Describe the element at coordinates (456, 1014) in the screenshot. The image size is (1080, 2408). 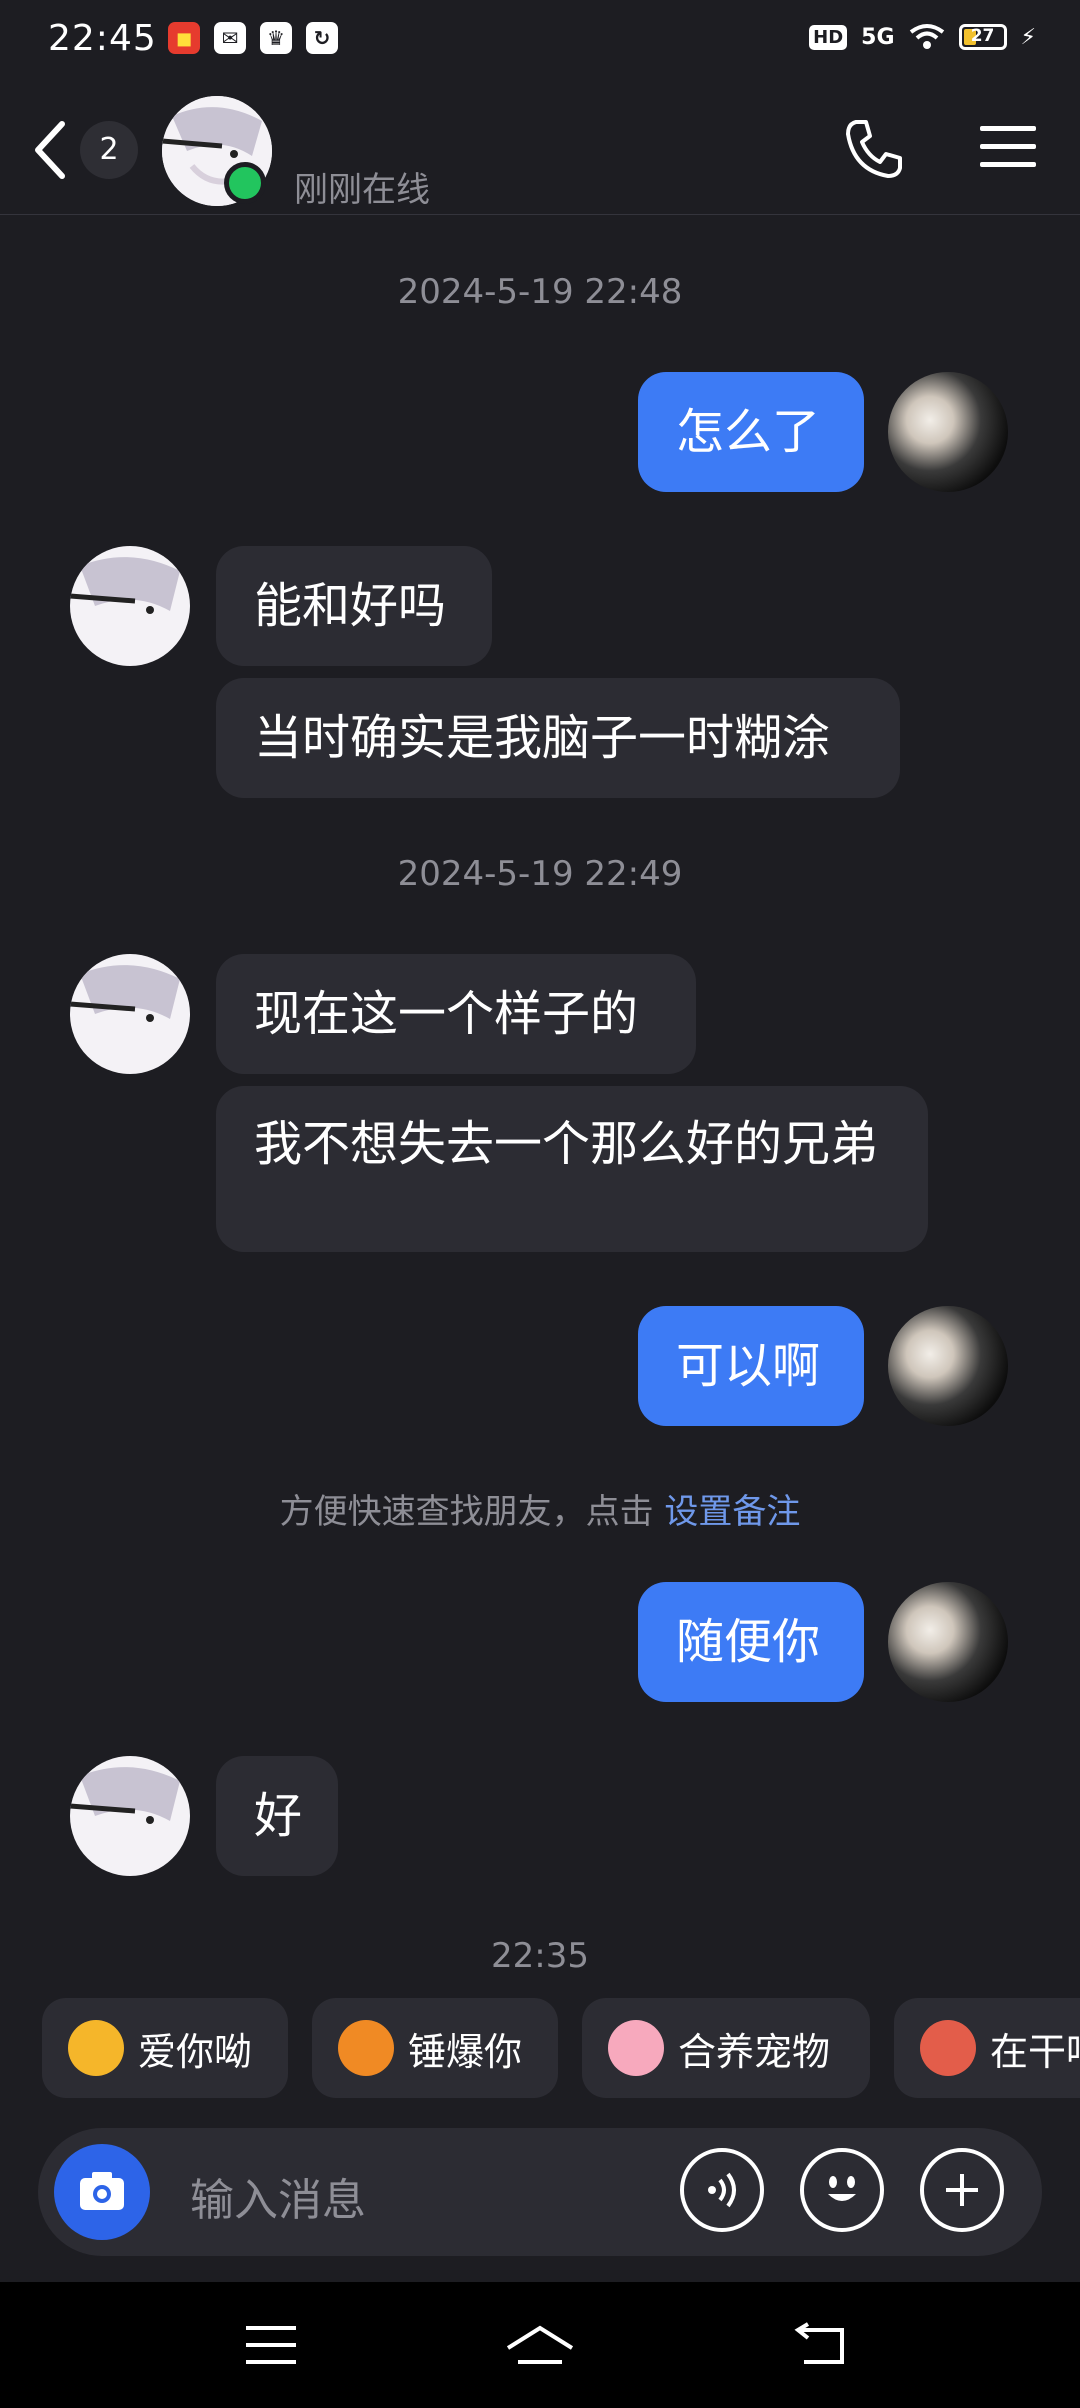
I see `message-bubble-received: 现在这一个样子的` at that location.